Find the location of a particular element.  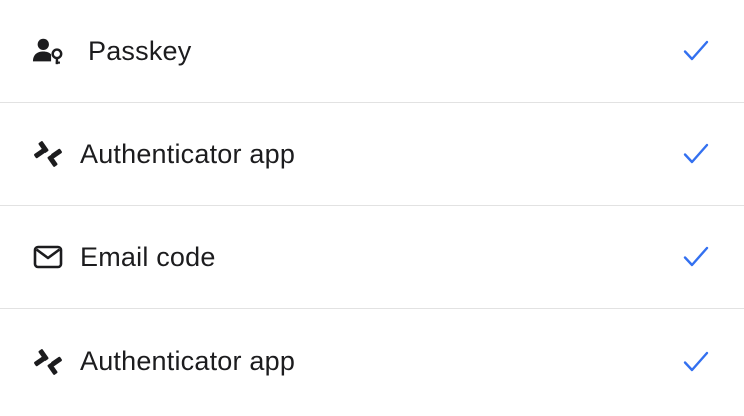

passkey-icon is located at coordinates (48, 51).